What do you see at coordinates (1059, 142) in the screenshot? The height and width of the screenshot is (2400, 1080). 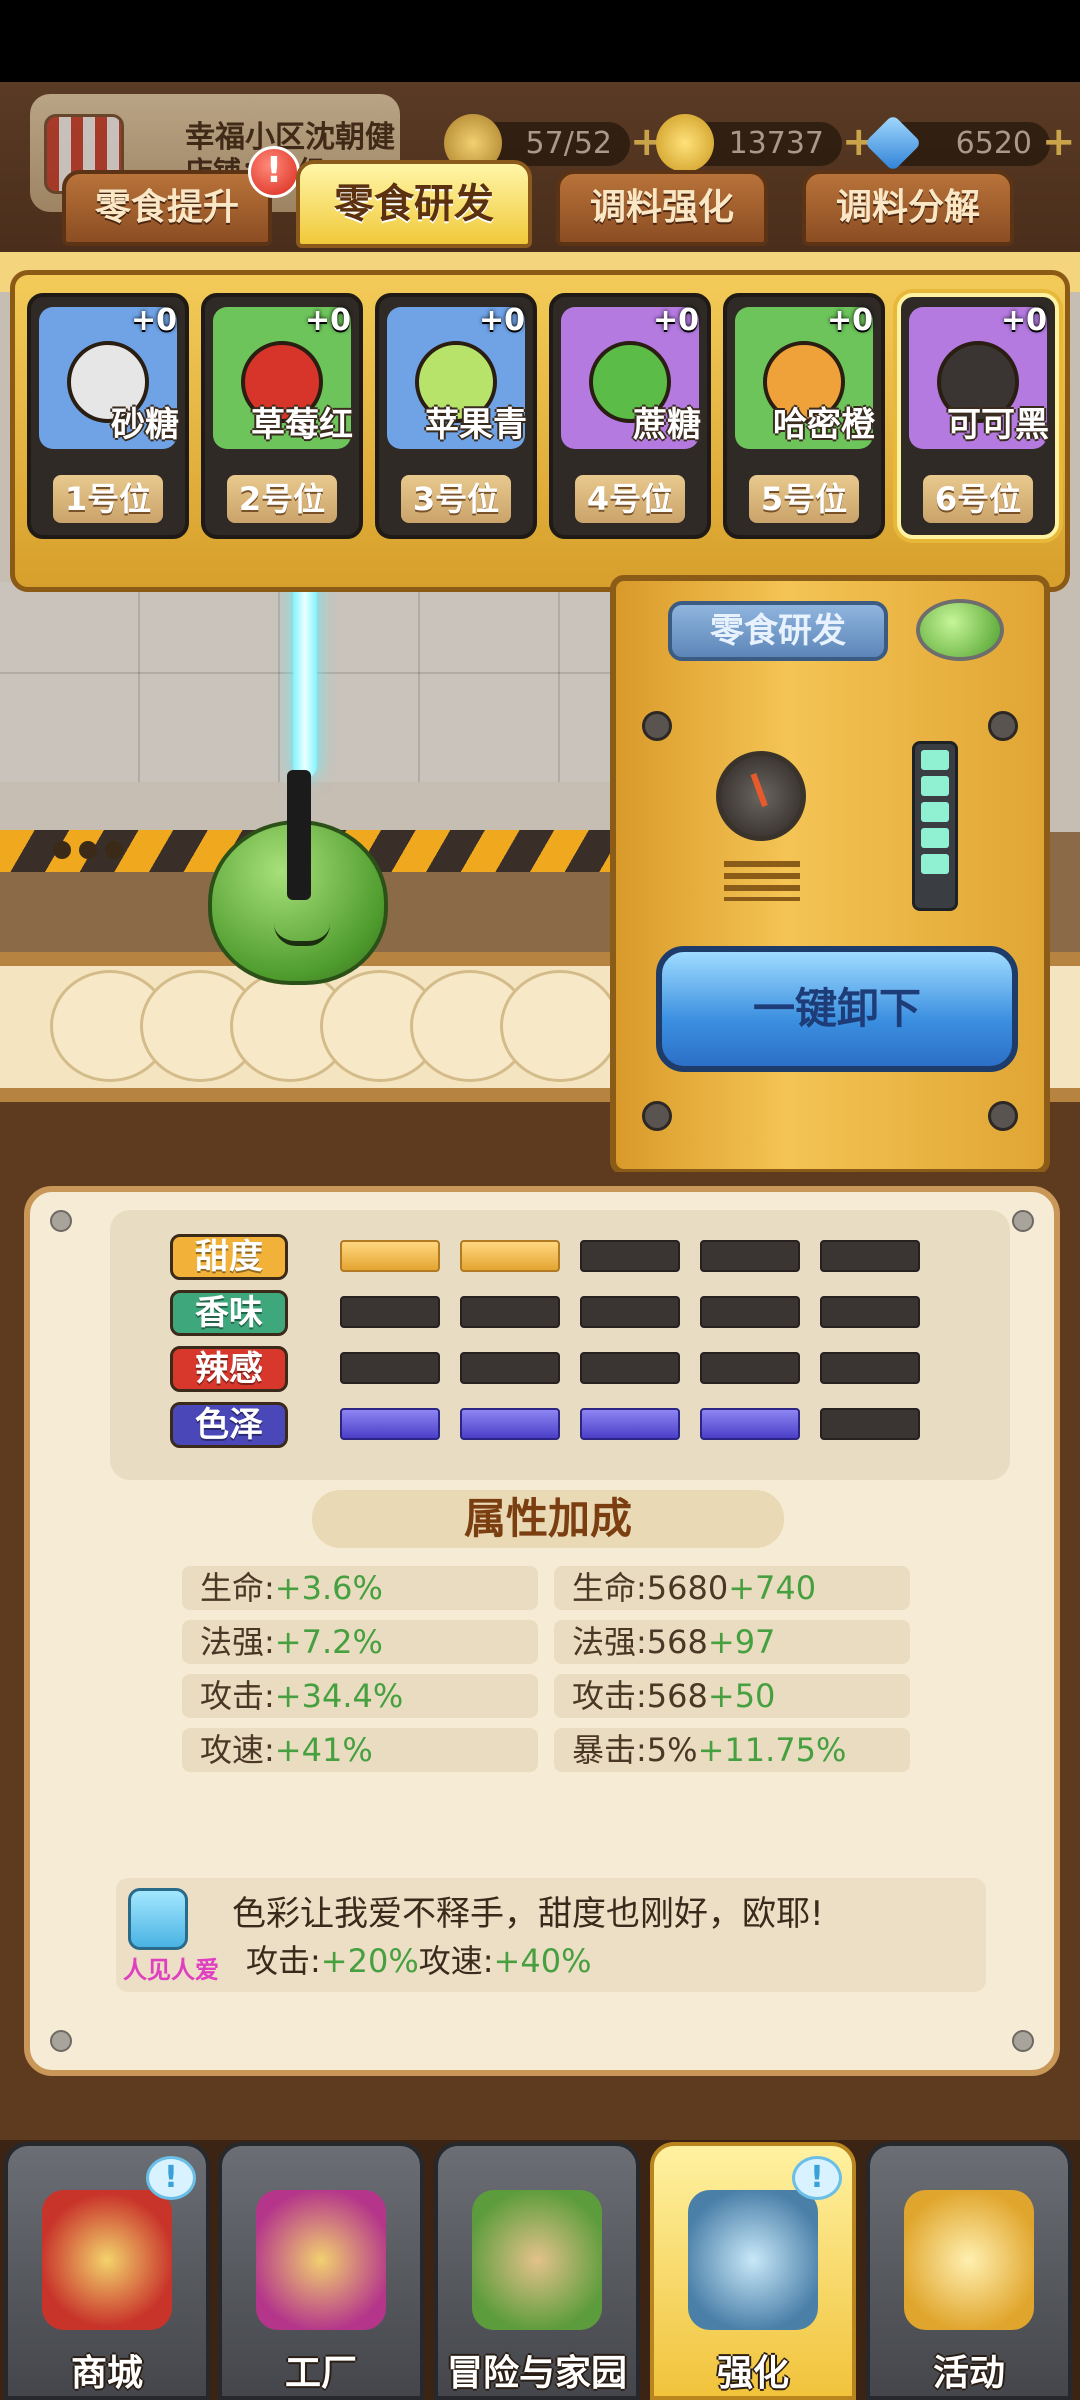 I see `diamond-plus-button: +` at bounding box center [1059, 142].